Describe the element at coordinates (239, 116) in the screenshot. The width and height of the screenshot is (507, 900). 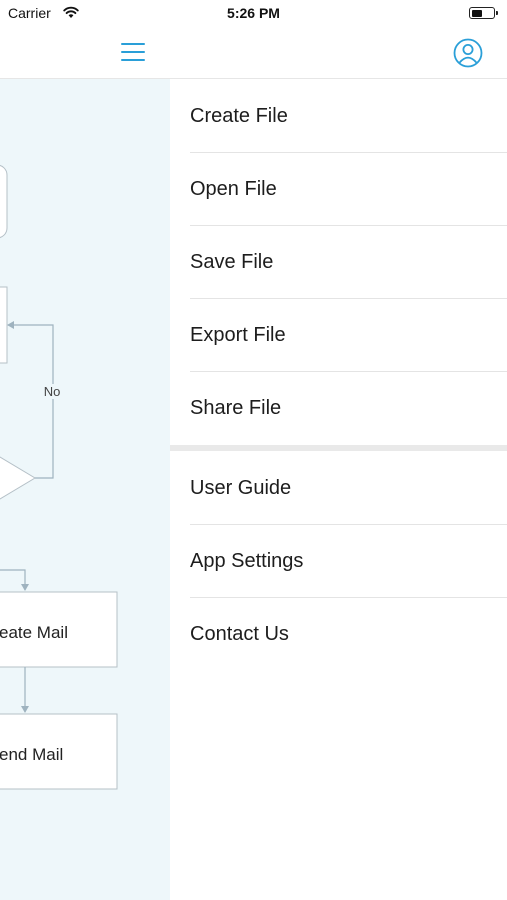
I see `menu-item-label: Create File` at that location.